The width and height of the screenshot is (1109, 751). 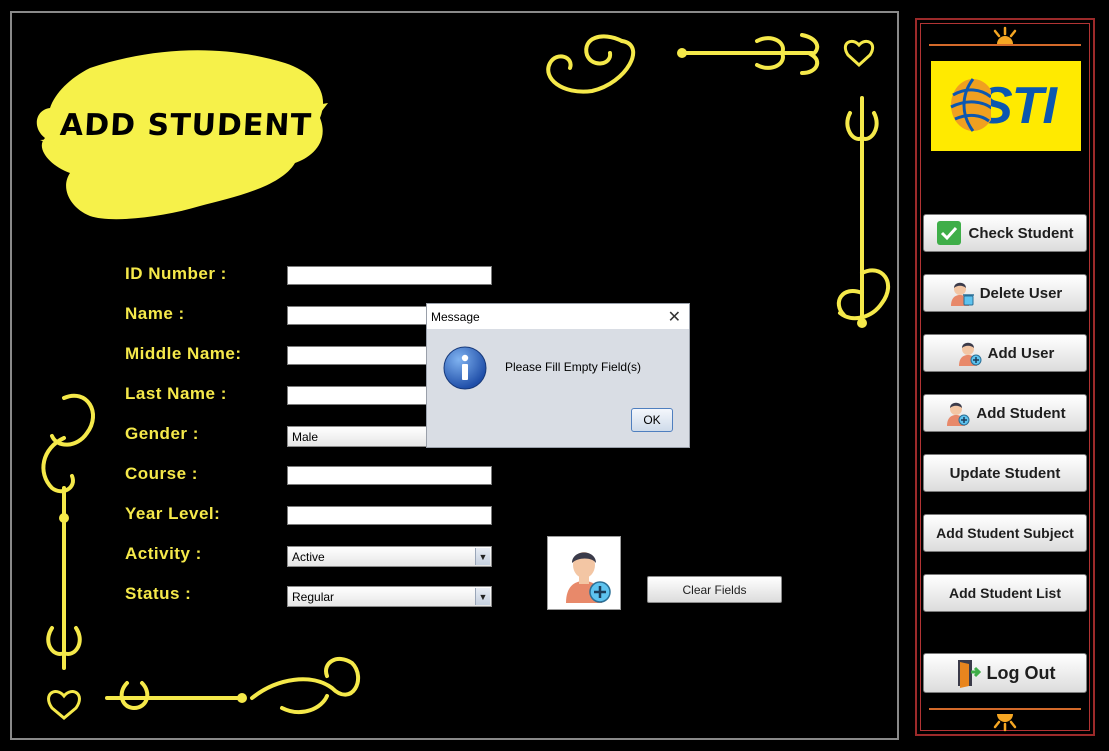 What do you see at coordinates (308, 557) in the screenshot?
I see `activity-select-value: Active` at bounding box center [308, 557].